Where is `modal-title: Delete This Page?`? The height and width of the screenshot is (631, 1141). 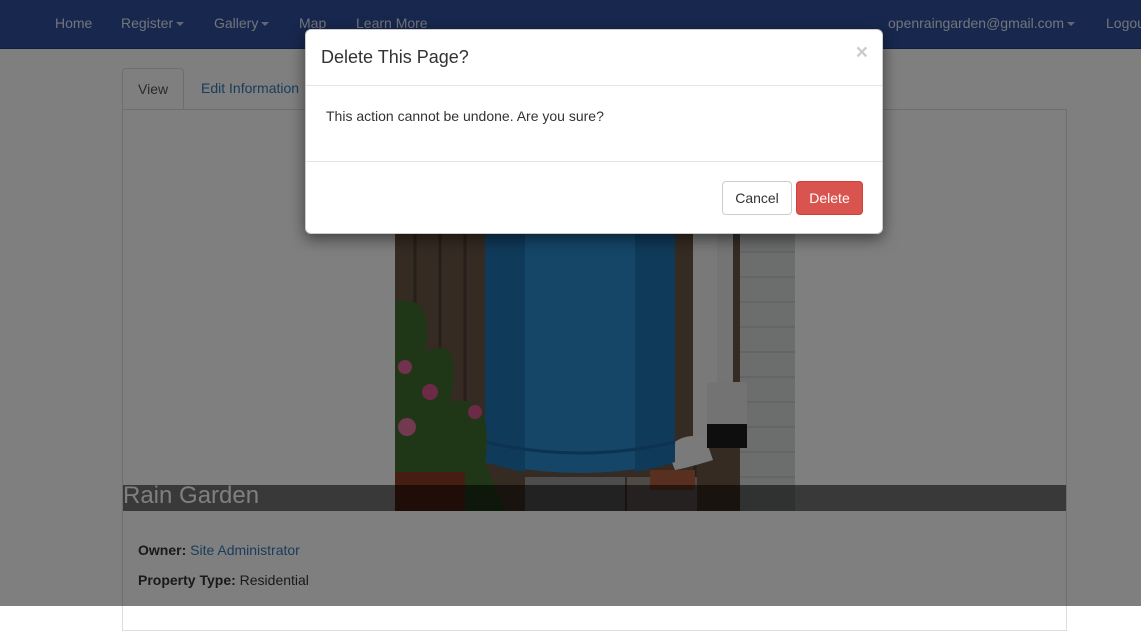 modal-title: Delete This Page? is located at coordinates (395, 57).